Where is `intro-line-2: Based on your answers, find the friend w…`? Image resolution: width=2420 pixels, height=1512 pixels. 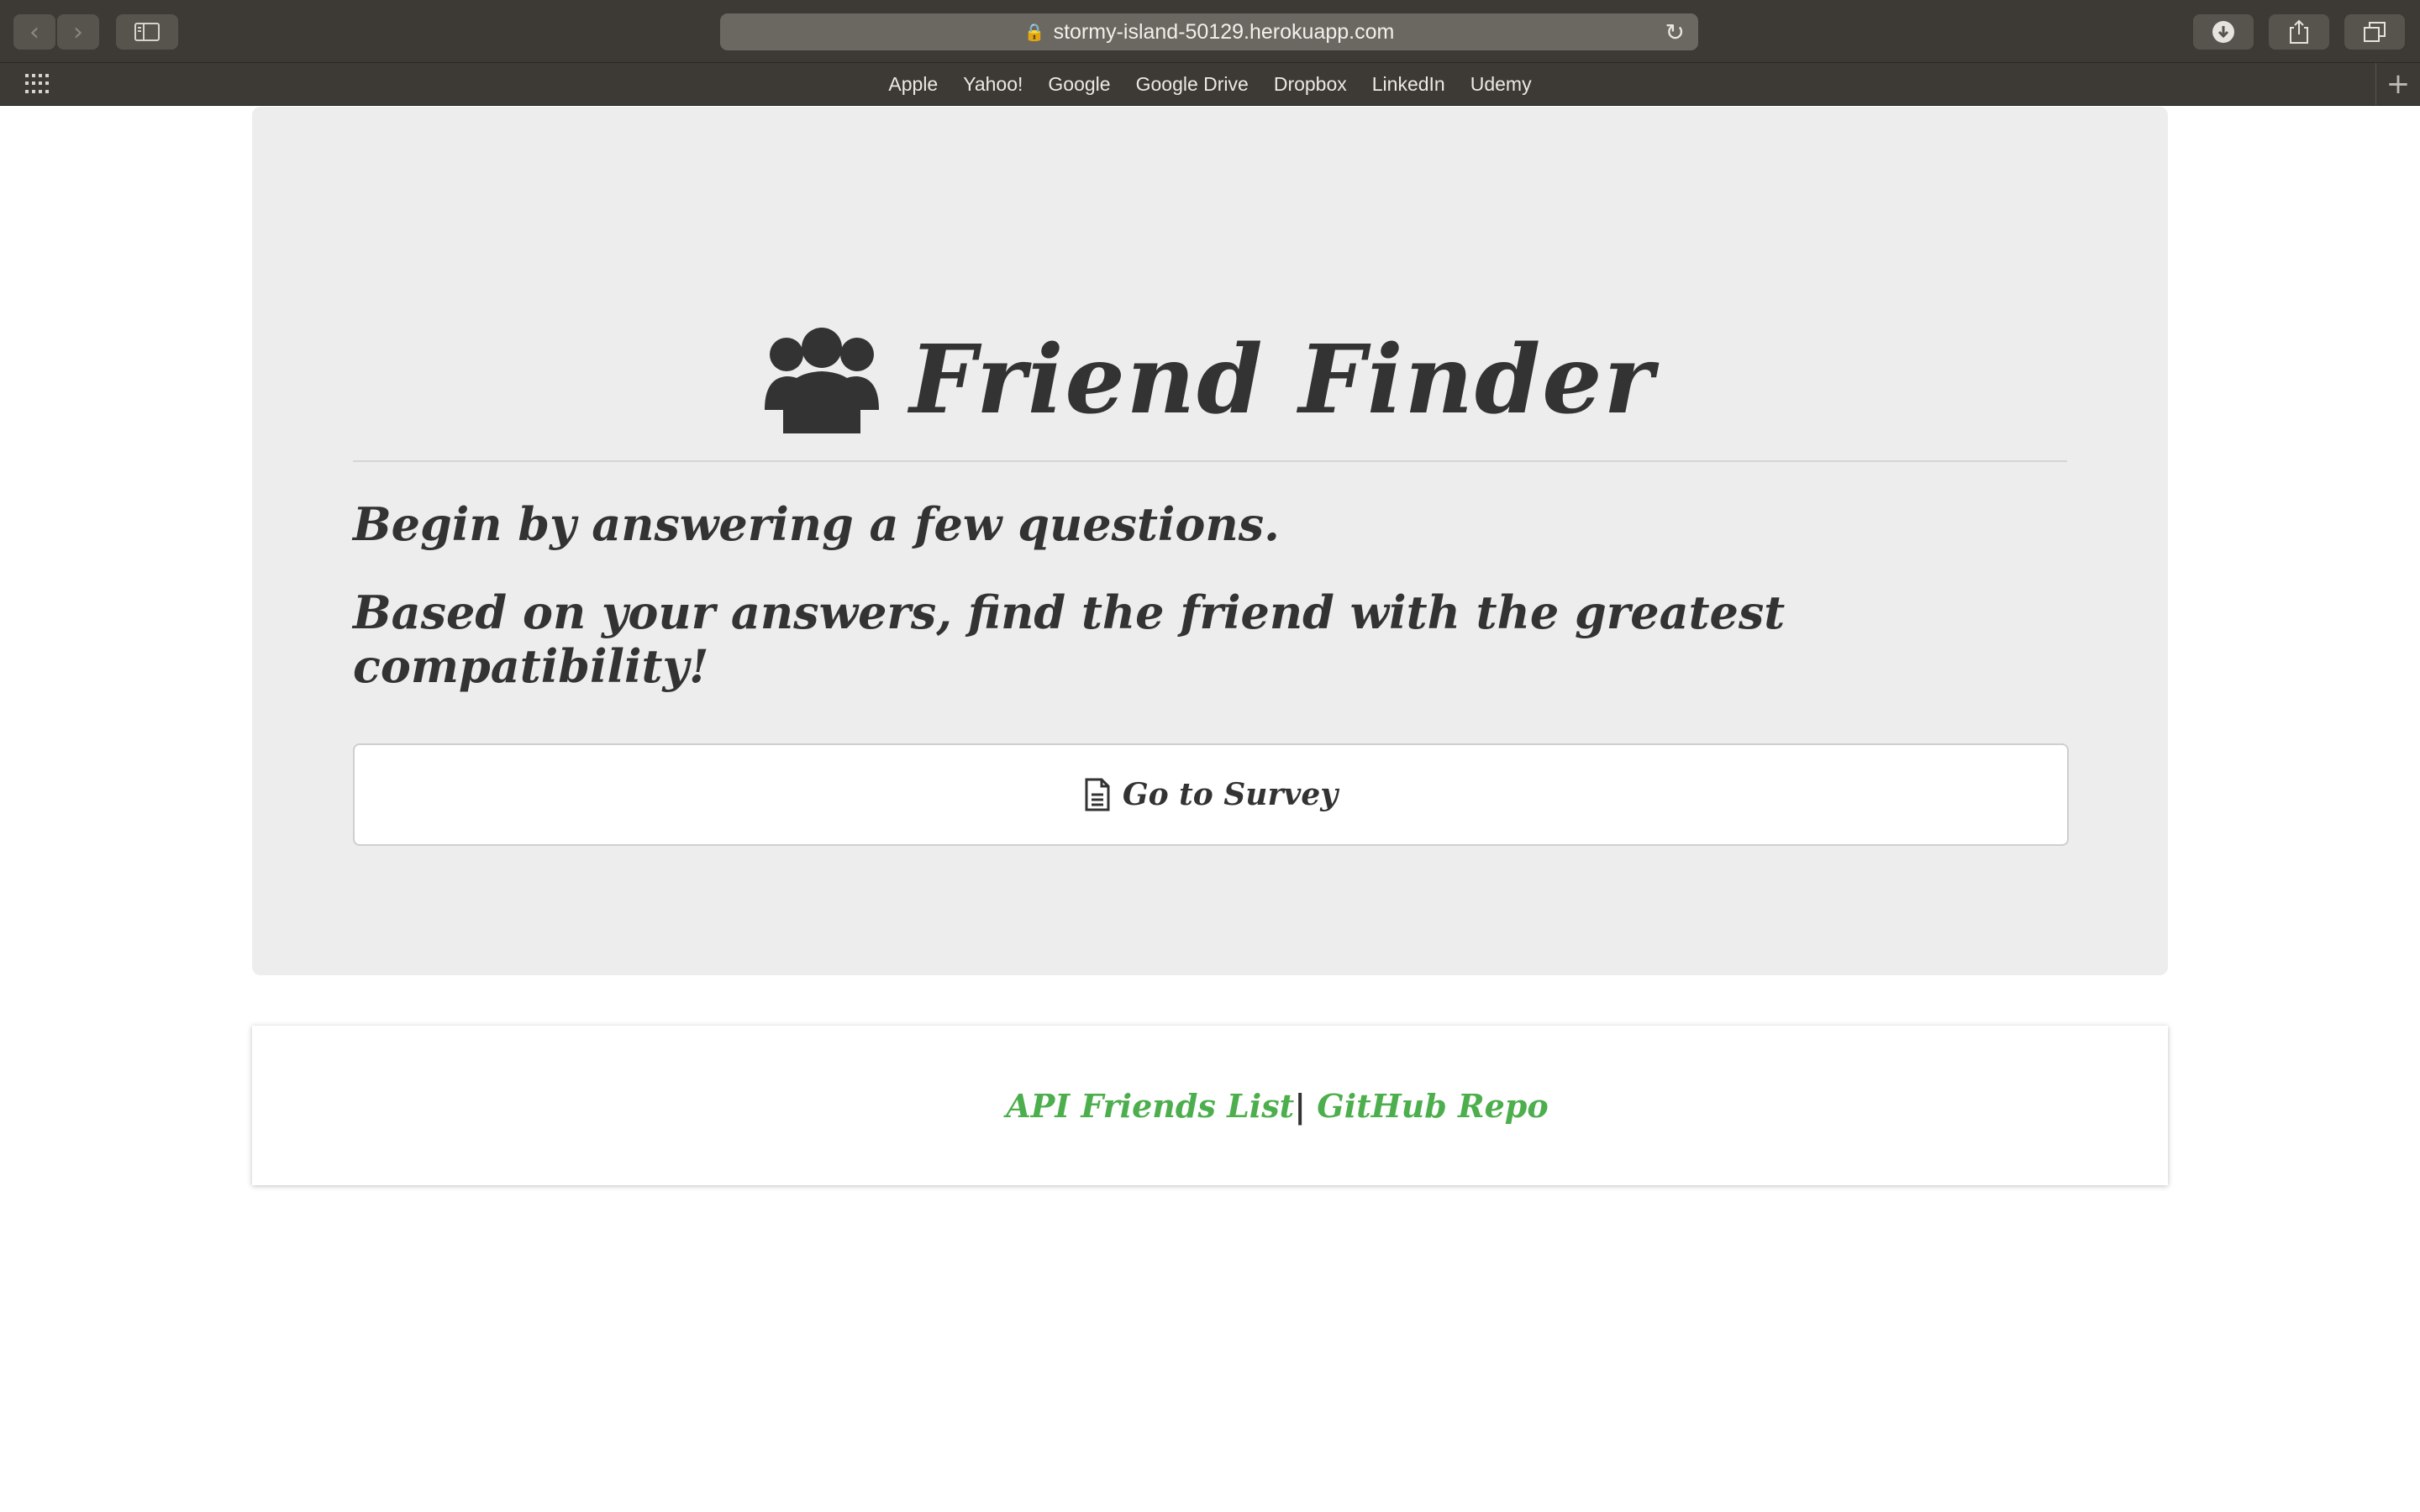
intro-line-2: Based on your answers, find the friend w… is located at coordinates (1070, 639).